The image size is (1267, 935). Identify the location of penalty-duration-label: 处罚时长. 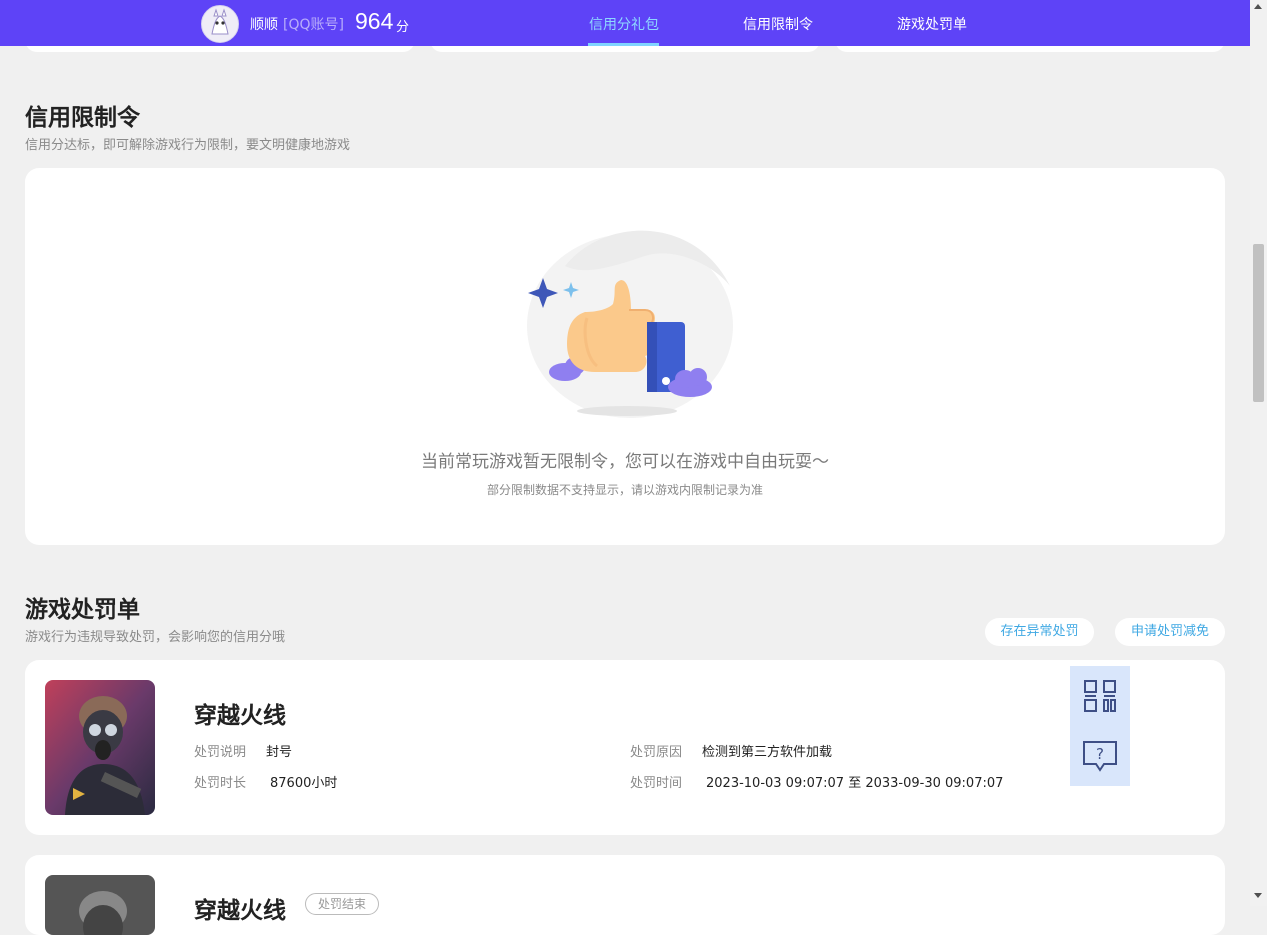
(220, 783).